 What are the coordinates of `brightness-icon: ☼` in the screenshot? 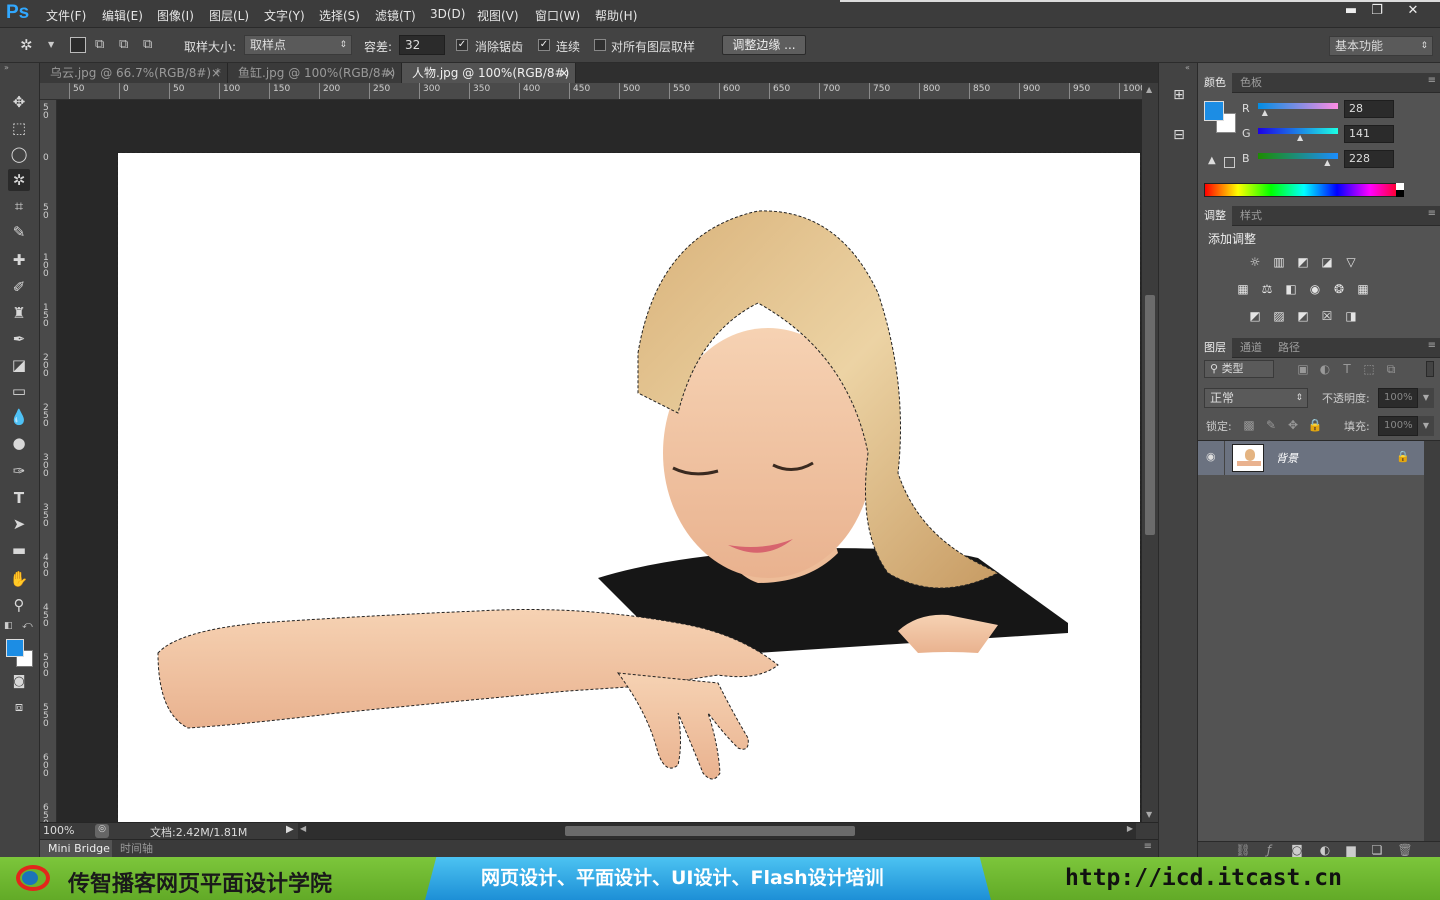 It's located at (1255, 262).